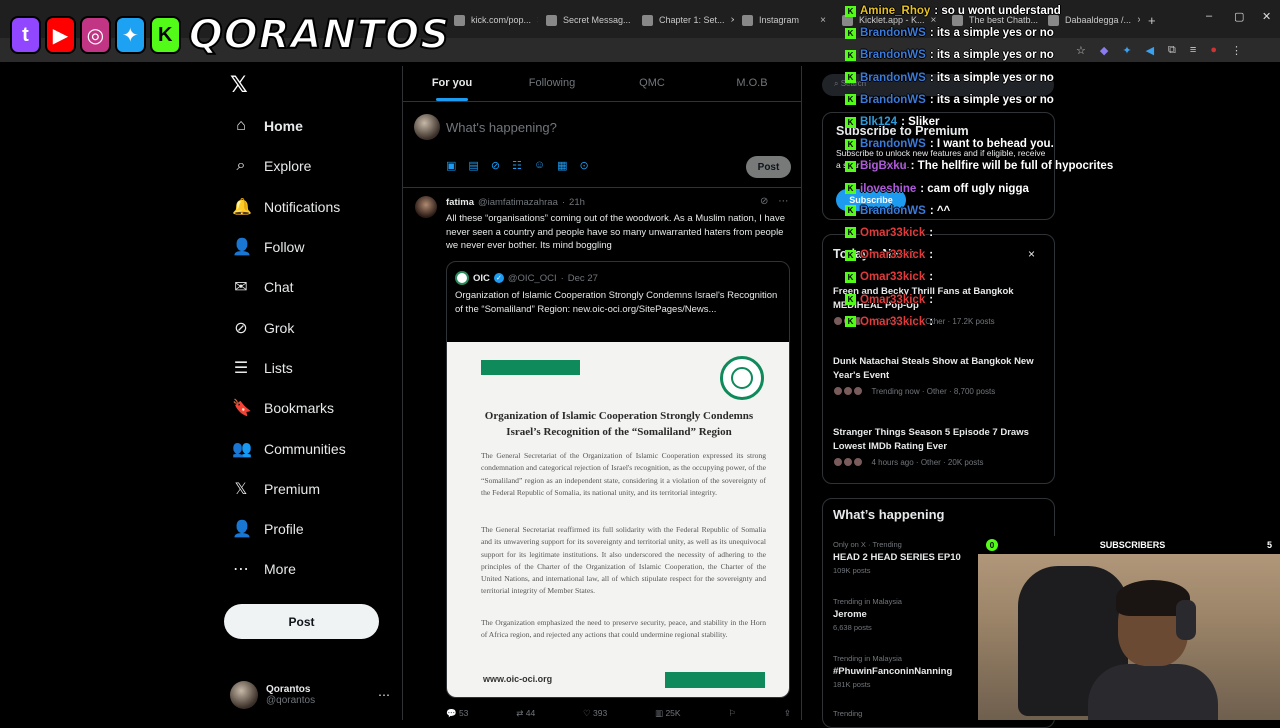 This screenshot has width=1280, height=728. What do you see at coordinates (239, 85) in the screenshot?
I see `x-logo-icon: 𝕏` at bounding box center [239, 85].